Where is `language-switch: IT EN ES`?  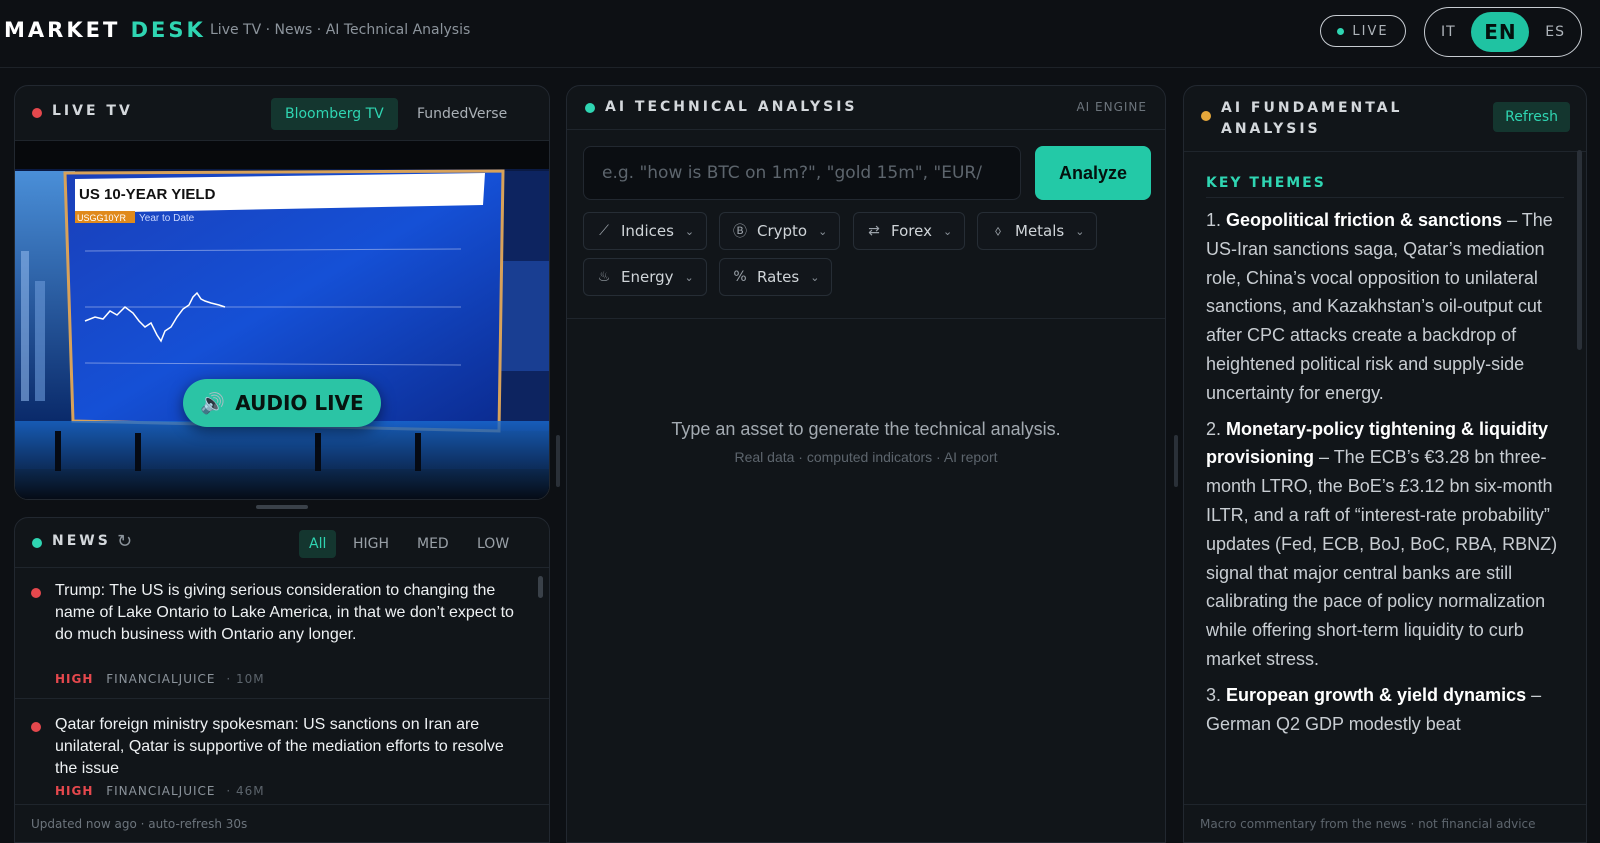 language-switch: IT EN ES is located at coordinates (1503, 32).